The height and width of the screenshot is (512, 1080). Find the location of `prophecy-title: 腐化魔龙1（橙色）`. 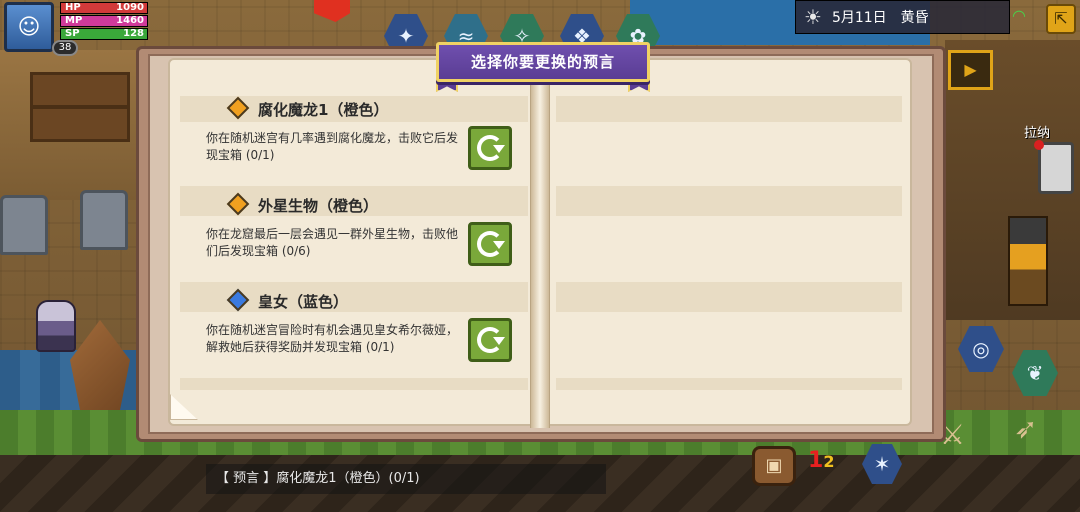

prophecy-title: 腐化魔龙1（橙色） is located at coordinates (323, 109).